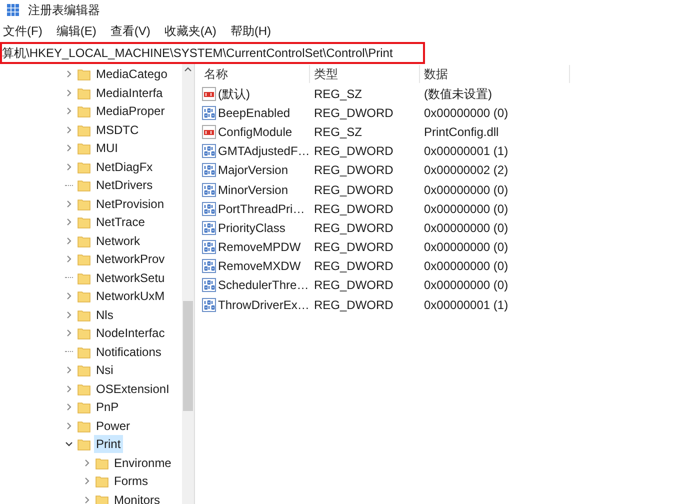 The height and width of the screenshot is (504, 700). Describe the element at coordinates (69, 444) in the screenshot. I see `chevron-icon` at that location.